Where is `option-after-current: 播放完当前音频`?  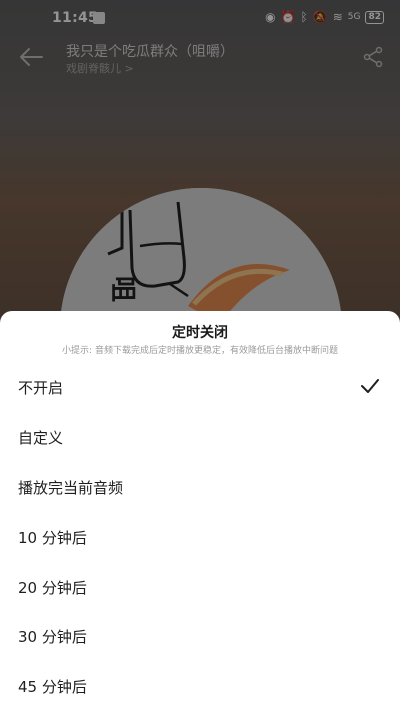
option-after-current: 播放完当前音频 is located at coordinates (200, 487).